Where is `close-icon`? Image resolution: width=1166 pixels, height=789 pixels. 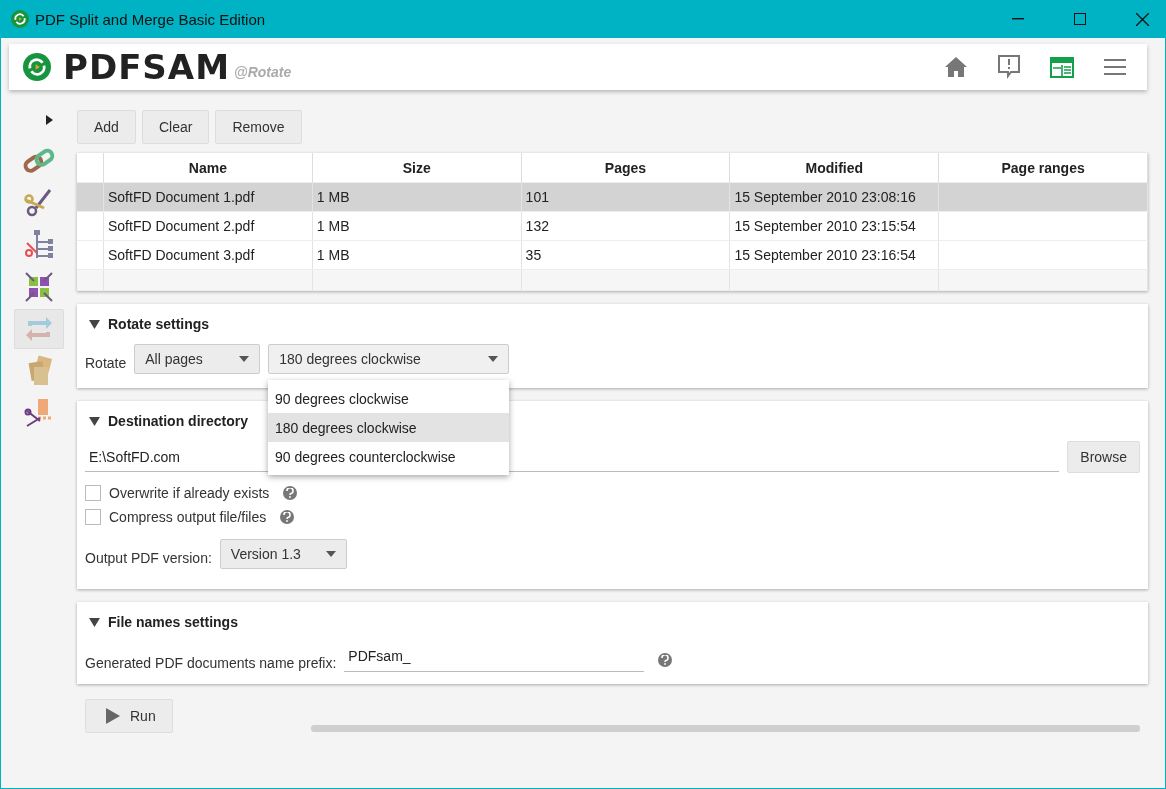 close-icon is located at coordinates (1142, 19).